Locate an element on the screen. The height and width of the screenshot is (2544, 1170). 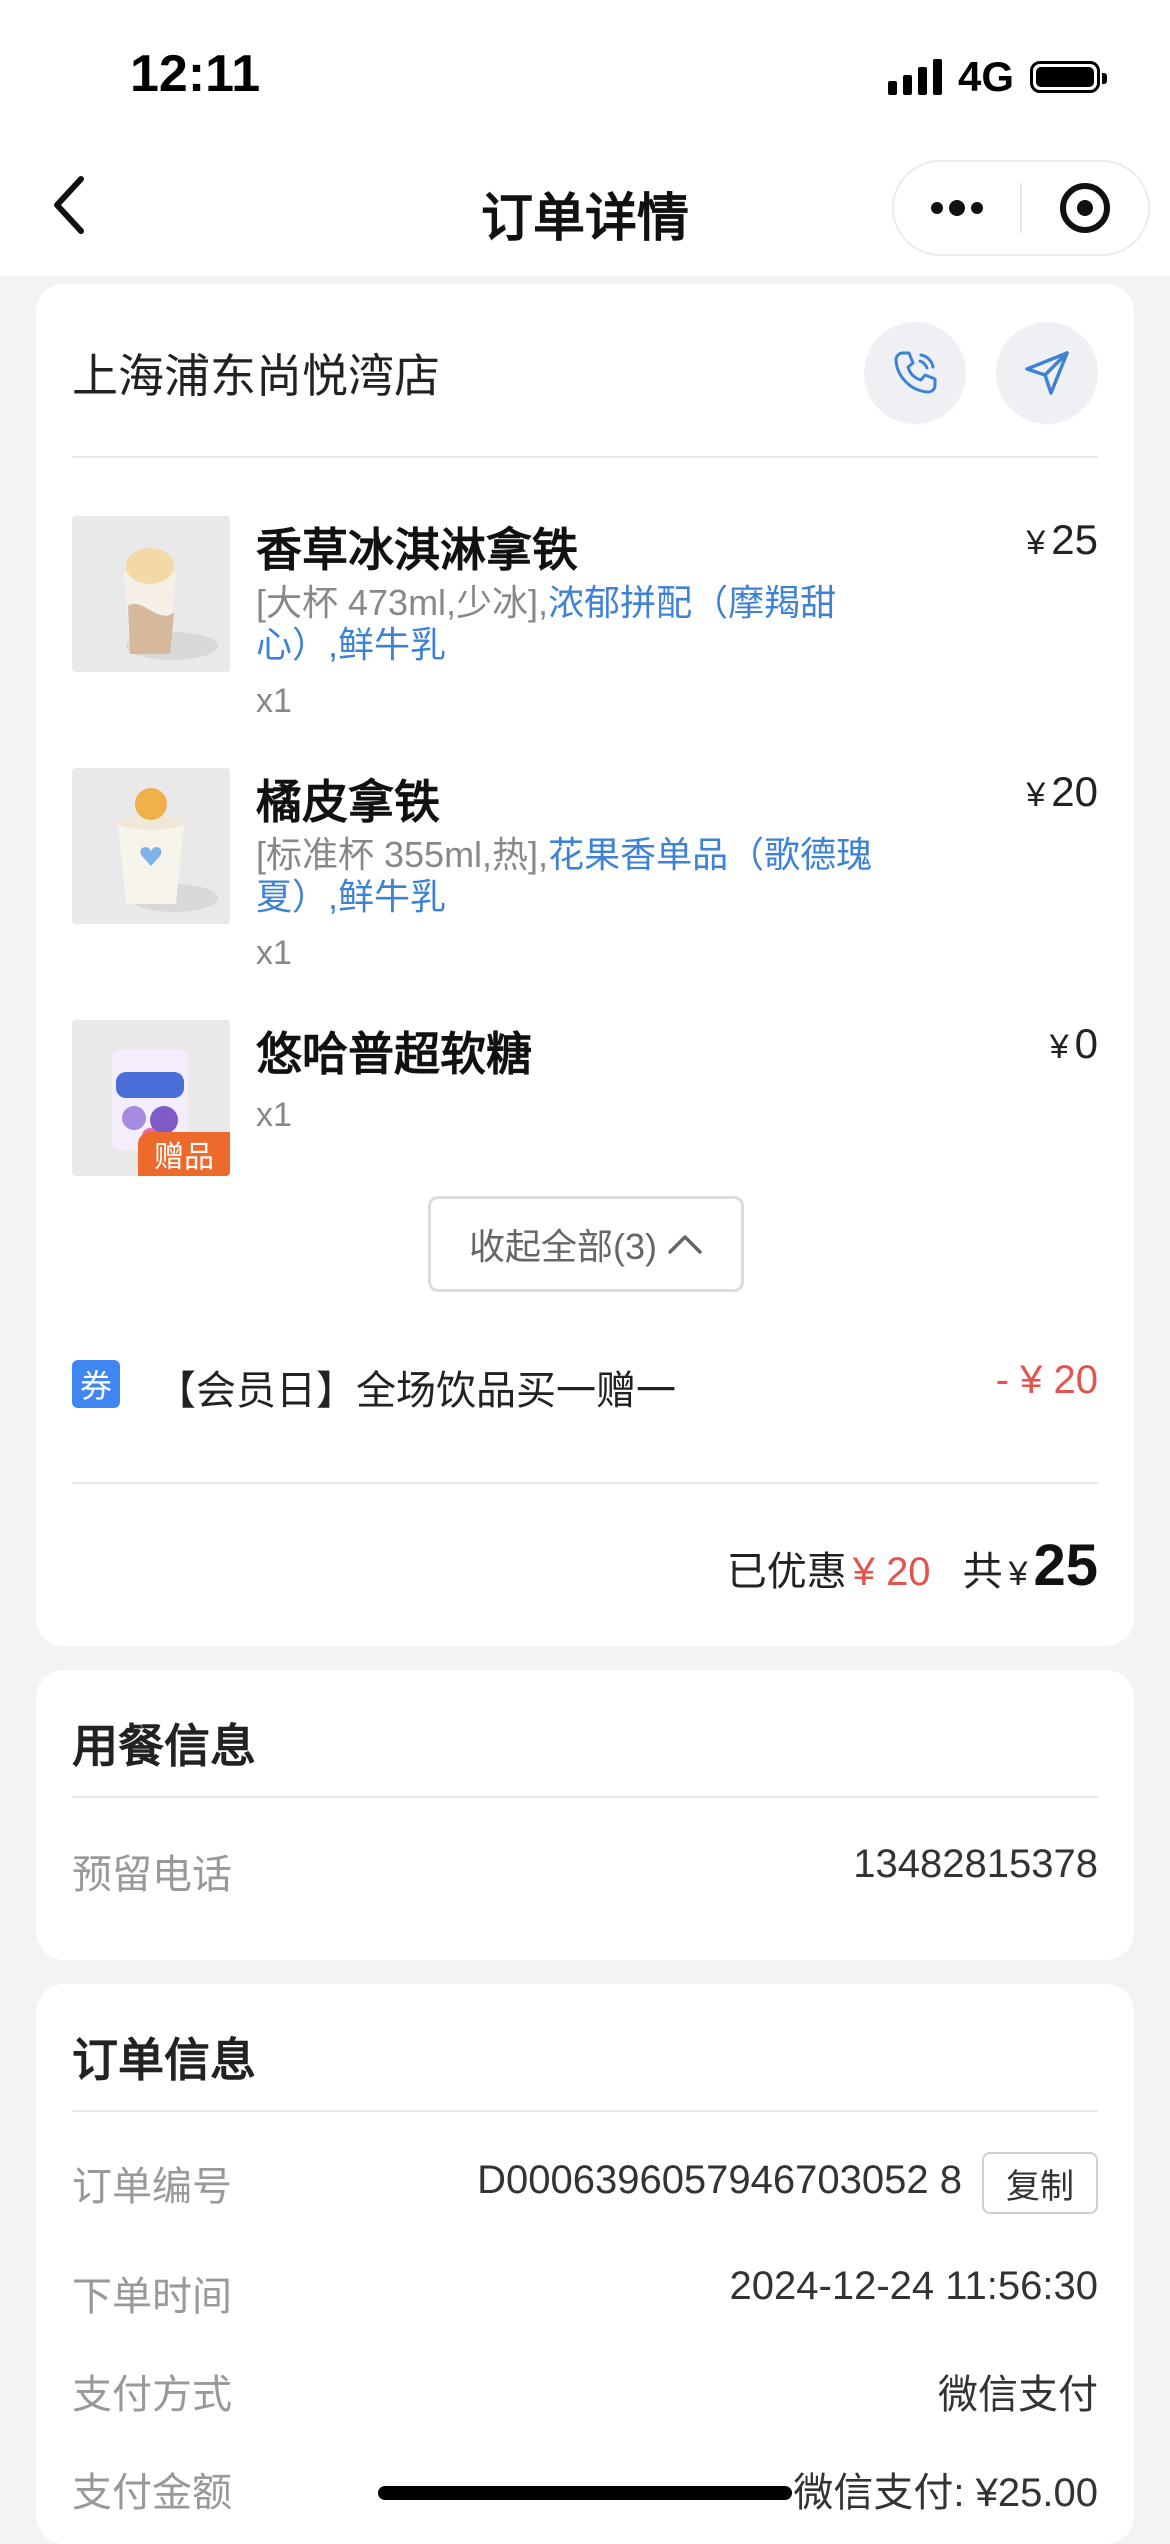
status-indicators: 4G is located at coordinates (997, 77).